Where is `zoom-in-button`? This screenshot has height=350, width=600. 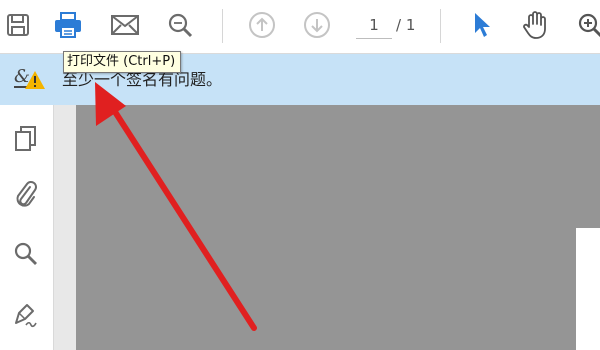 zoom-in-button is located at coordinates (586, 25).